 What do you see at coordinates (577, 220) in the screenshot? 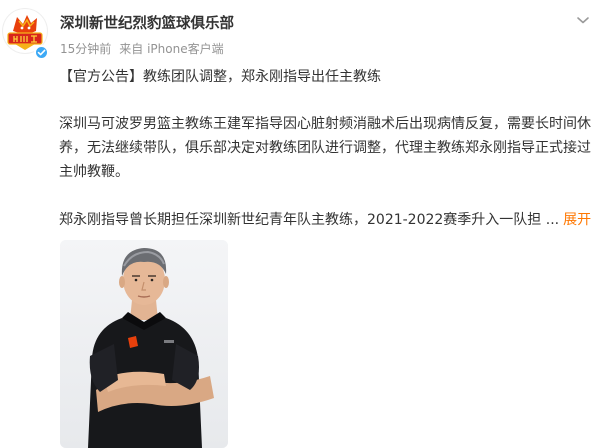
I see `expand-link: 展开` at bounding box center [577, 220].